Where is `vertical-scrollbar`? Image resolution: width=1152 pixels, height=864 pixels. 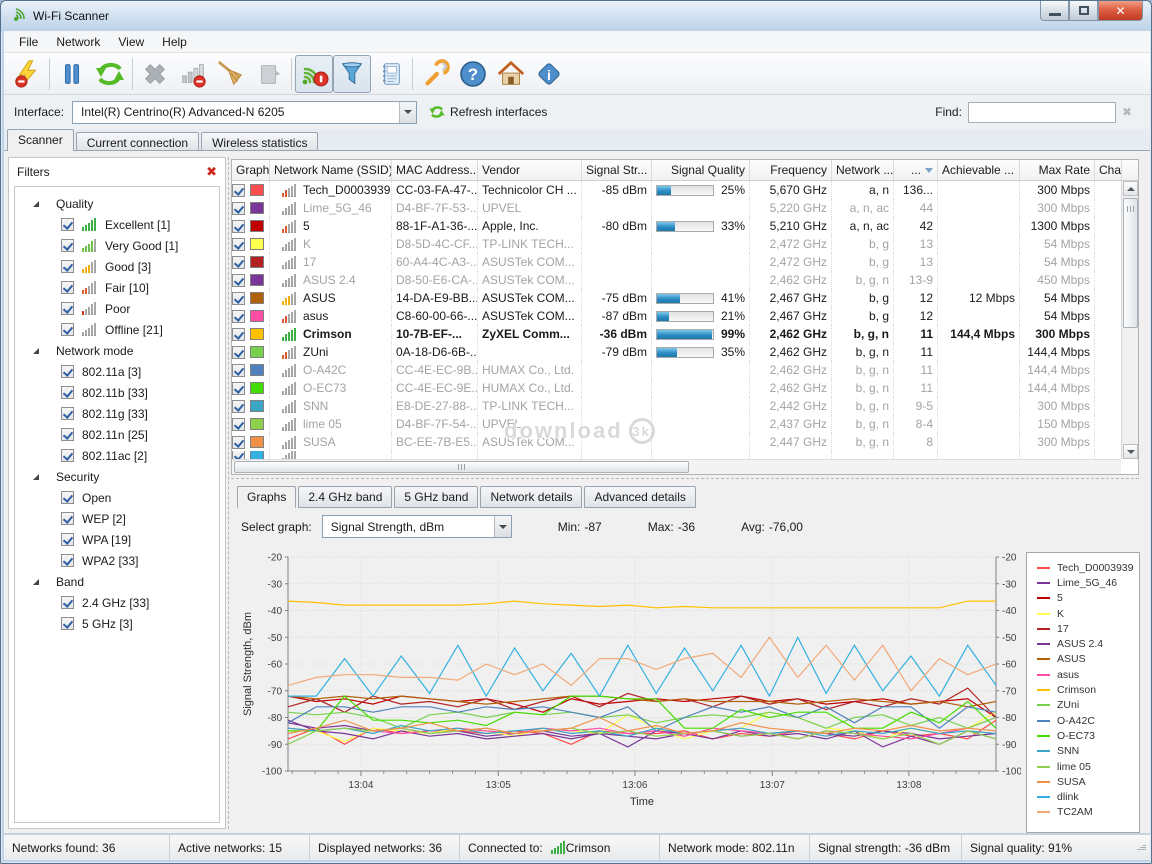 vertical-scrollbar is located at coordinates (1129, 320).